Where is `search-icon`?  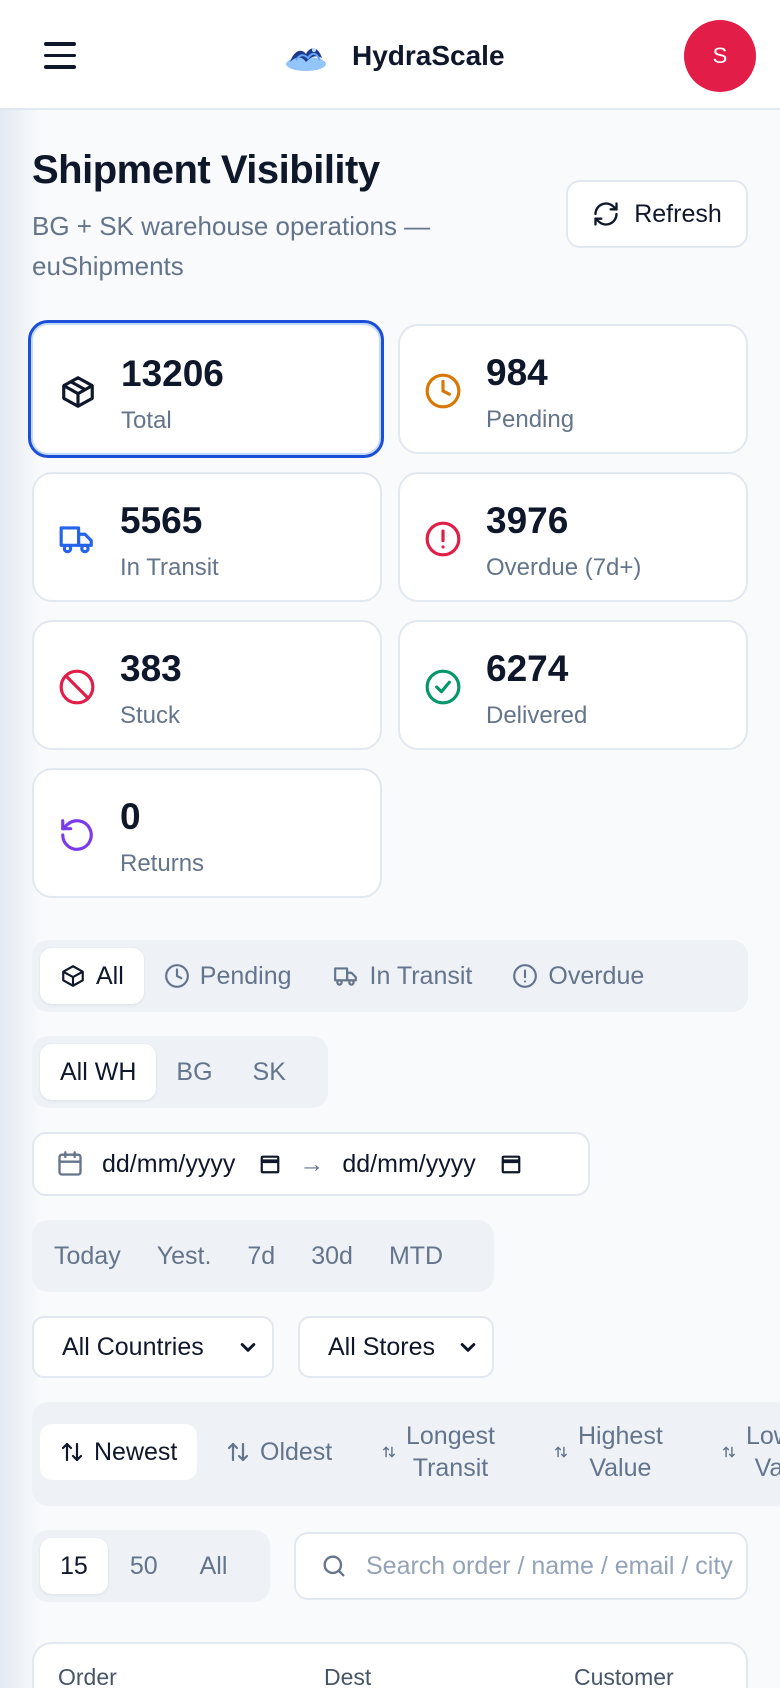 search-icon is located at coordinates (334, 1566).